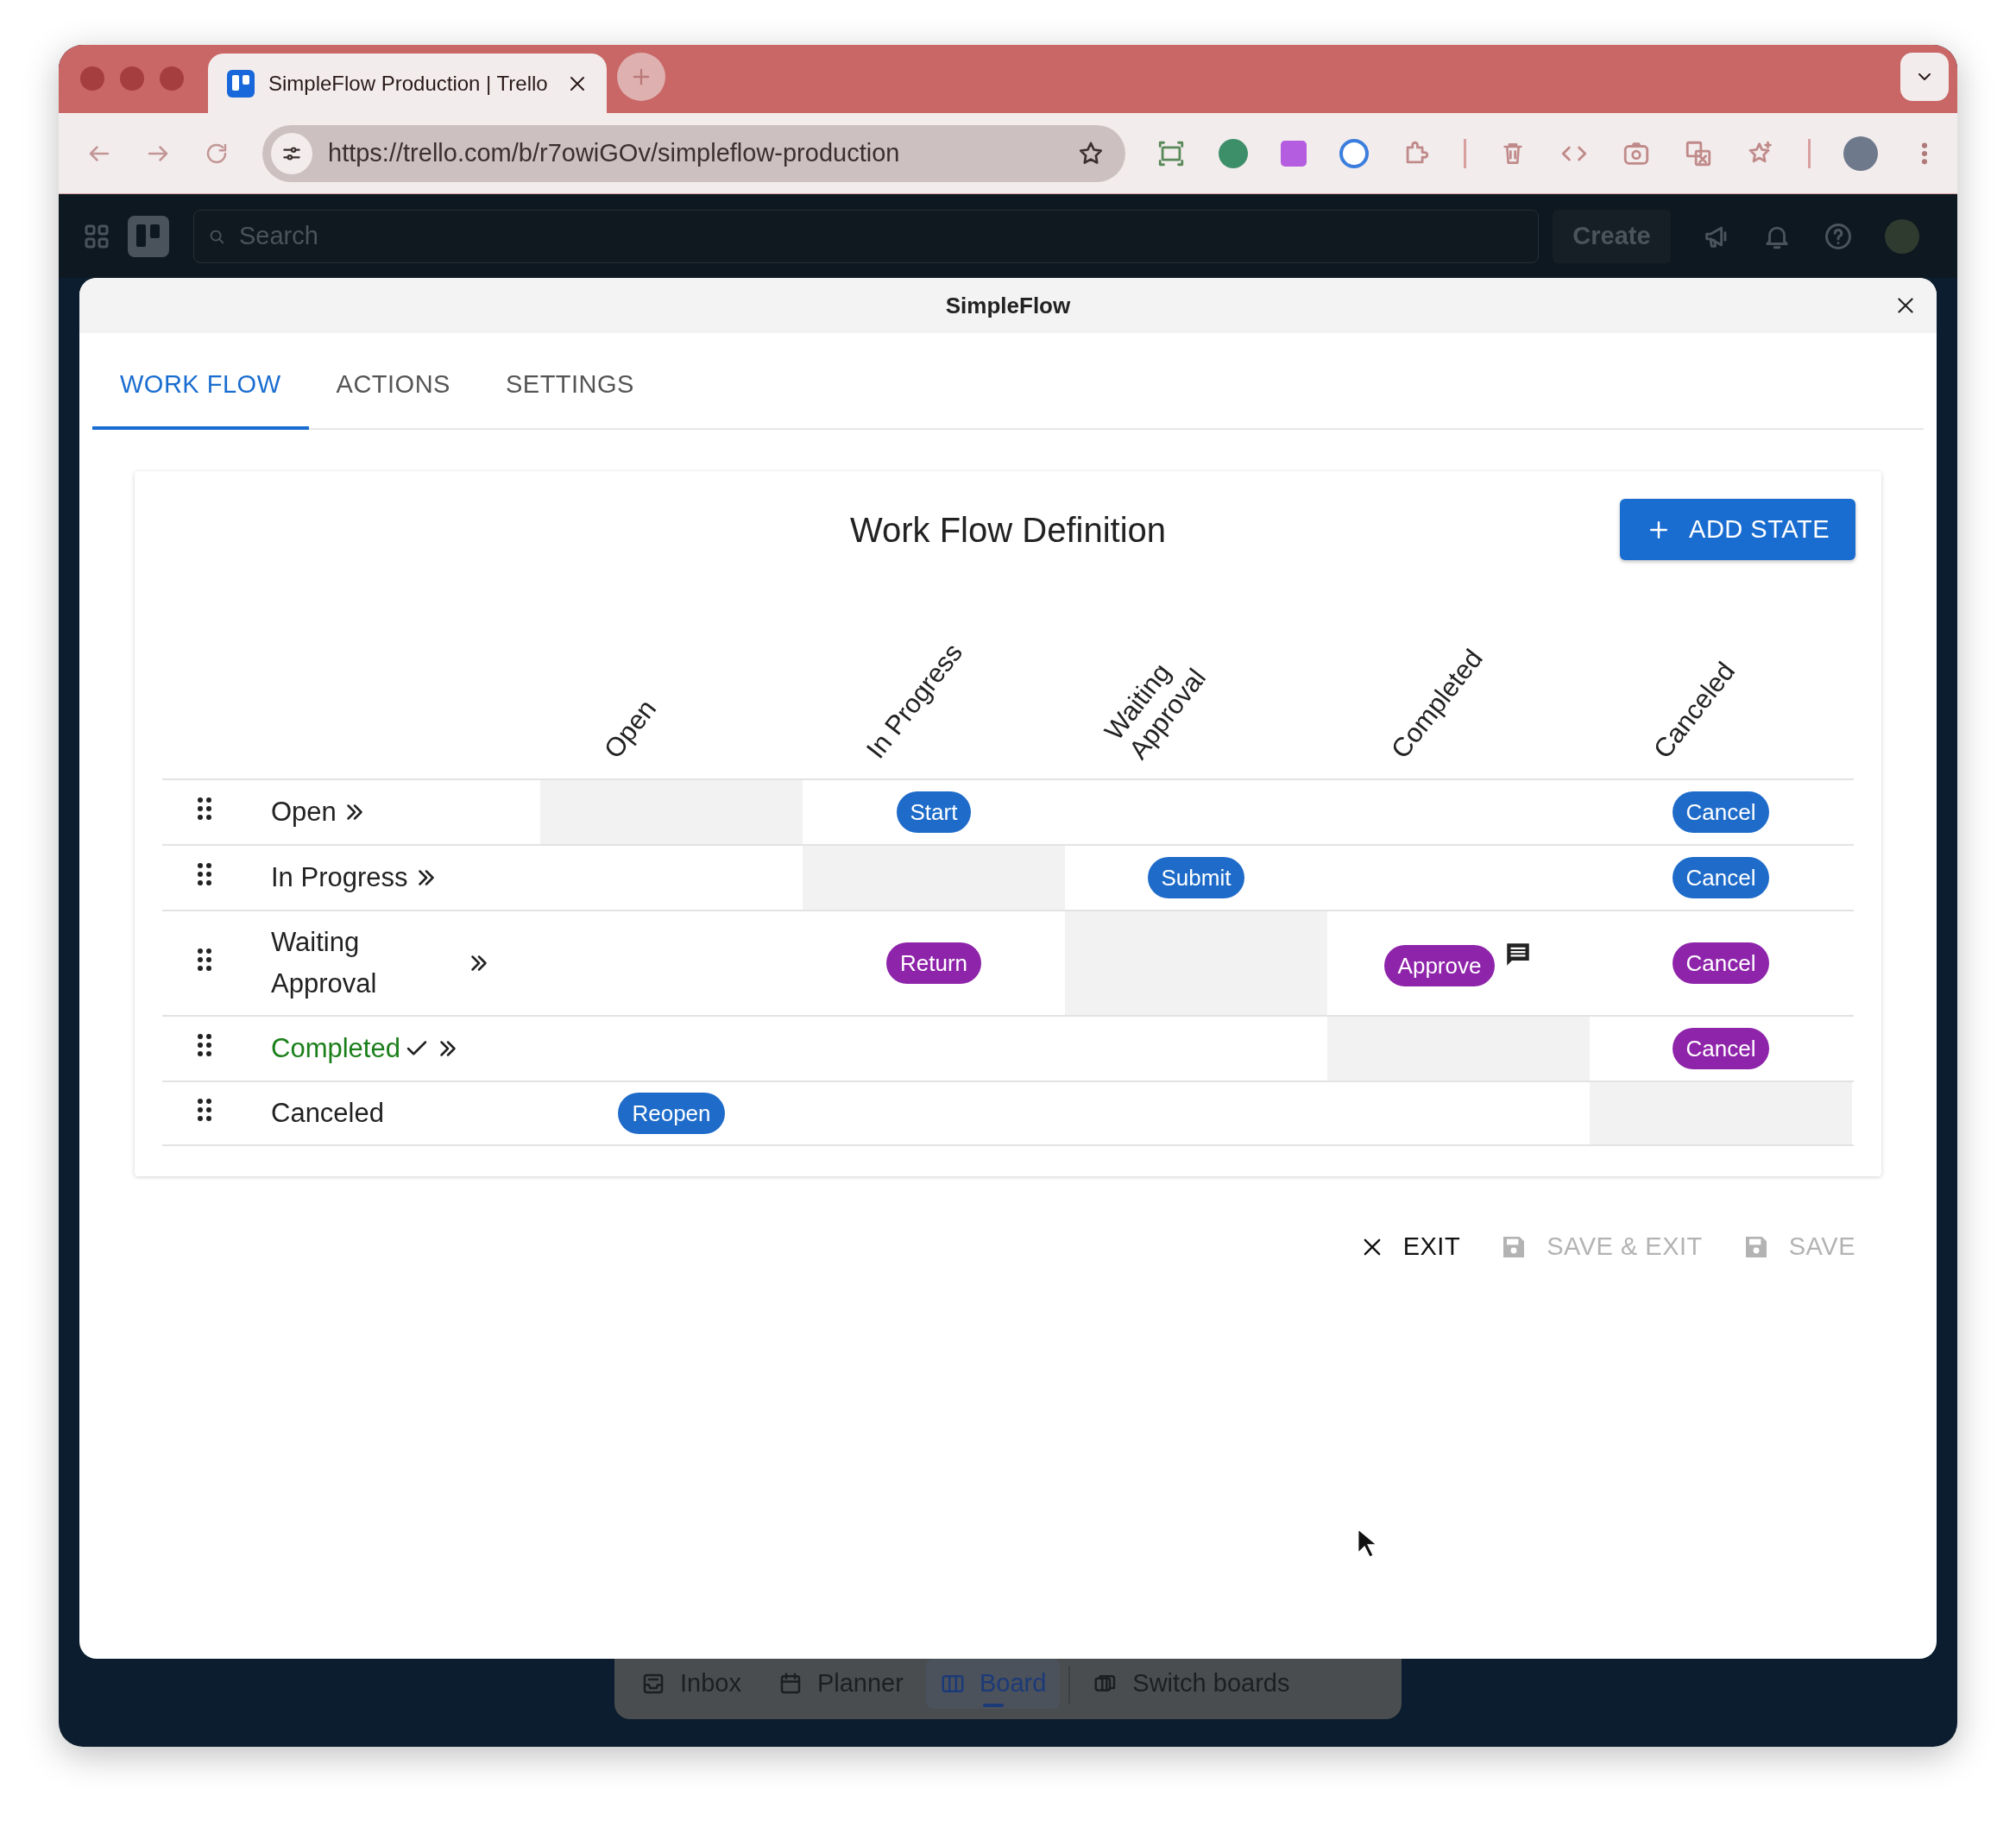 This screenshot has height=1821, width=2016. I want to click on tab: ACTIONS, so click(393, 386).